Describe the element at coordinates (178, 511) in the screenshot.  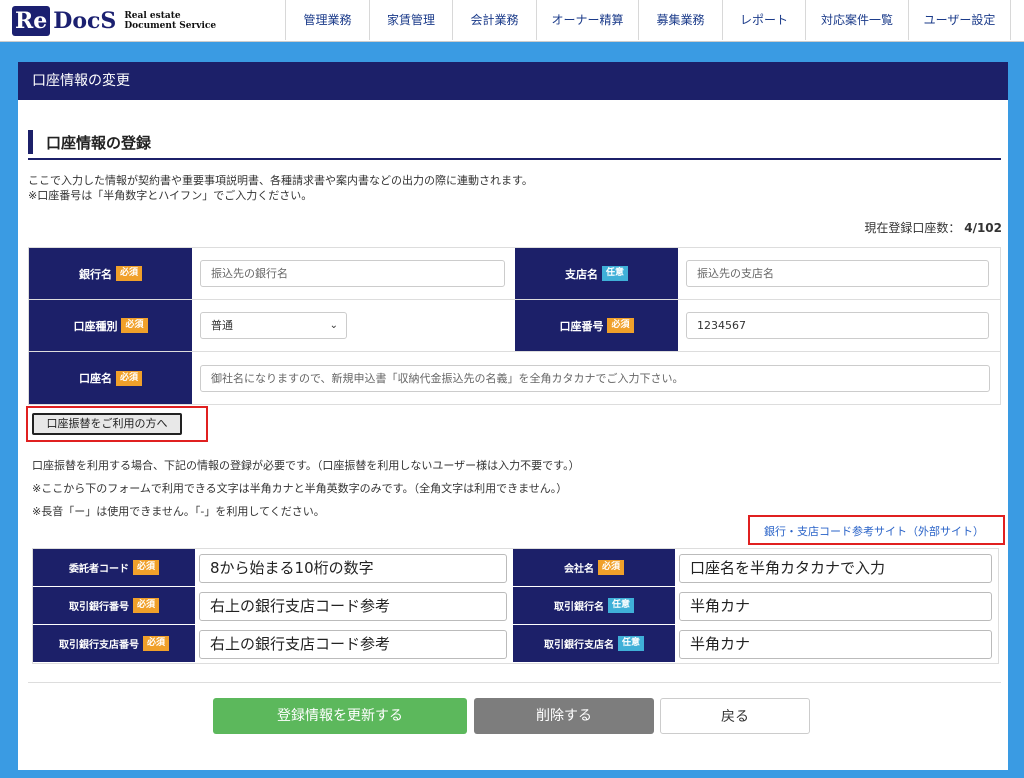
I see `furikae-note-3: ※長音「ー」は使用できません。「-」を利用してください。` at that location.